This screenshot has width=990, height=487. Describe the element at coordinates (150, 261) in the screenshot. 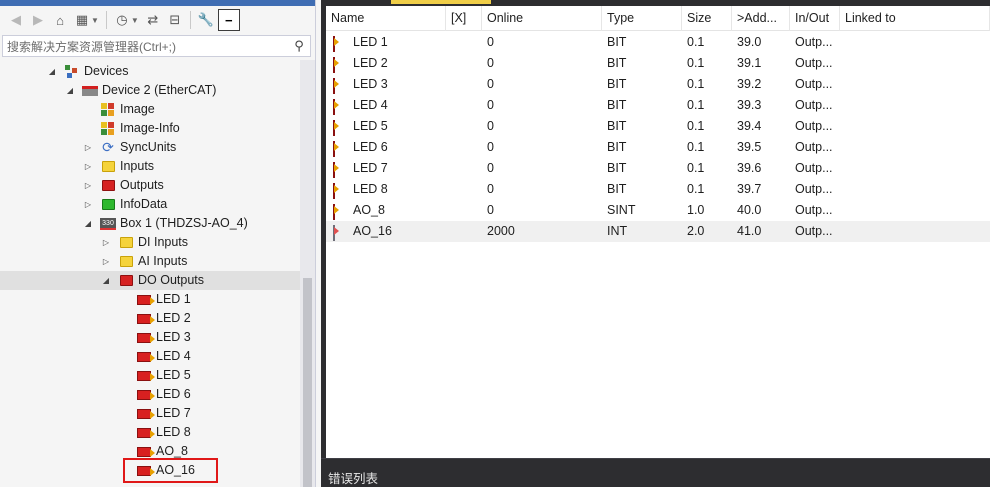

I see `tree-node: ▷ AI Inputs` at that location.